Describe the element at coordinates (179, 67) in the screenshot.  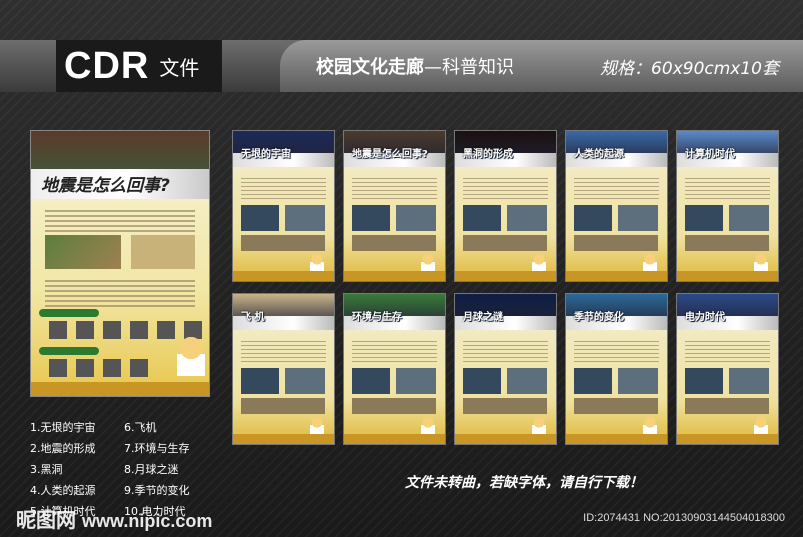
I see `format-badge-sub: 文件` at that location.